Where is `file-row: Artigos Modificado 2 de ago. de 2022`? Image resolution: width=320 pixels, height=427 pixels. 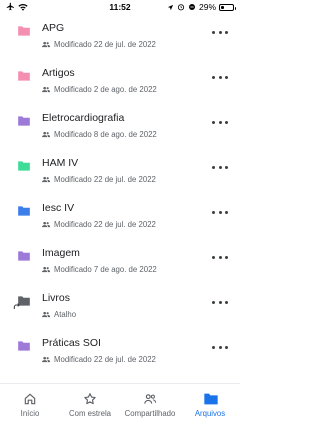 file-row: Artigos Modificado 2 de ago. de 2022 is located at coordinates (120, 75).